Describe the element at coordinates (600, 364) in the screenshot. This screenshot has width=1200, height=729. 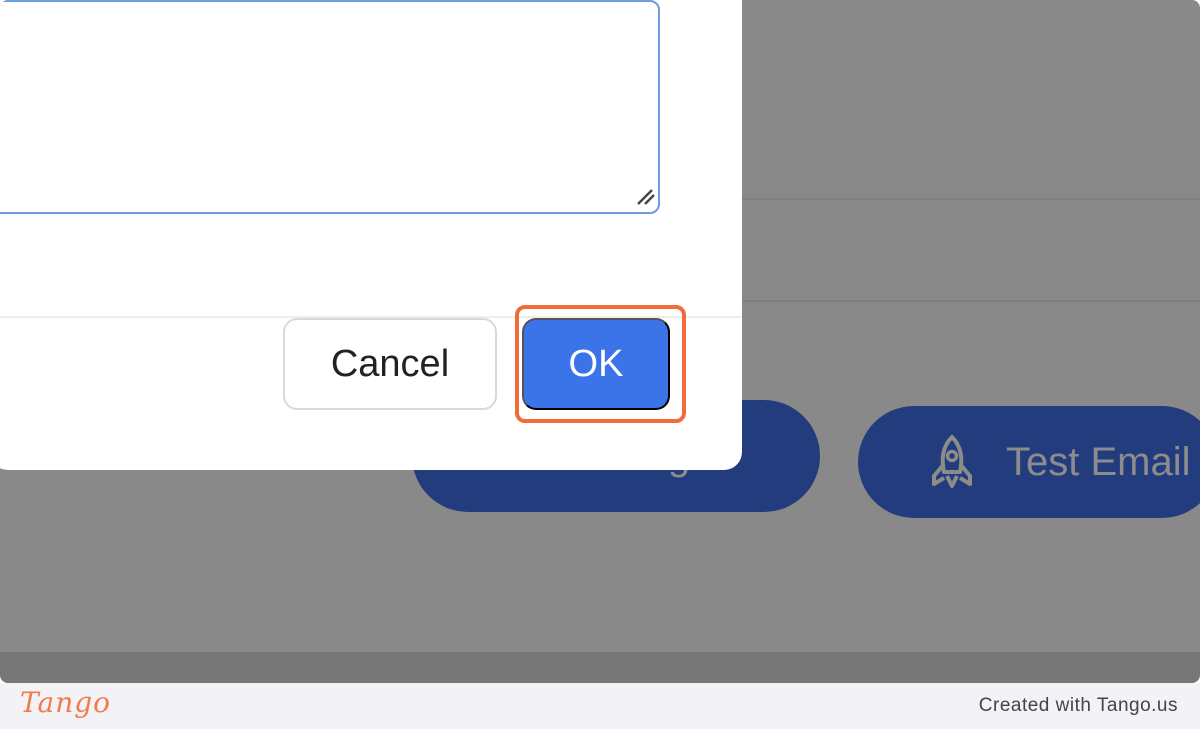
I see `click-highlight` at that location.